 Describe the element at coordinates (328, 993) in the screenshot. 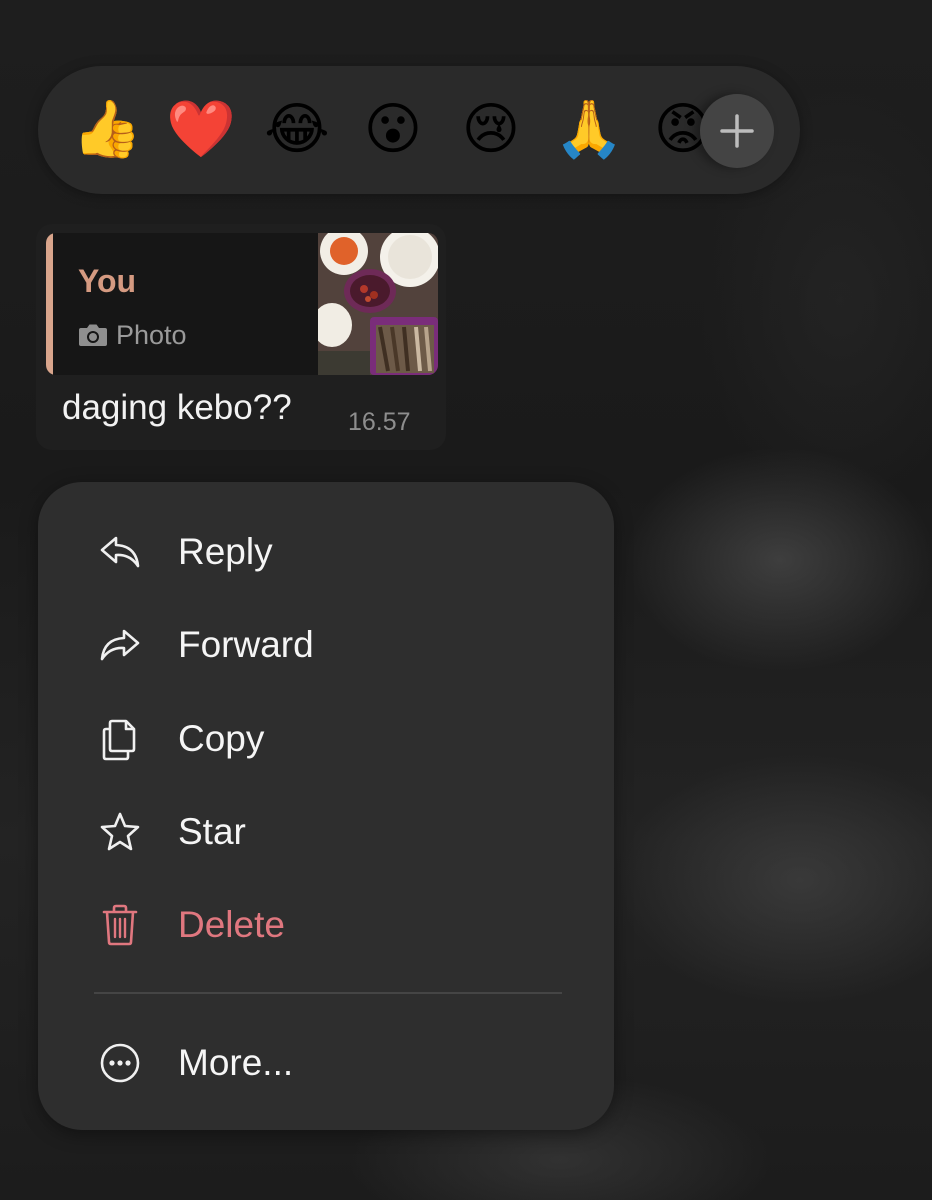

I see `menu-divider` at that location.